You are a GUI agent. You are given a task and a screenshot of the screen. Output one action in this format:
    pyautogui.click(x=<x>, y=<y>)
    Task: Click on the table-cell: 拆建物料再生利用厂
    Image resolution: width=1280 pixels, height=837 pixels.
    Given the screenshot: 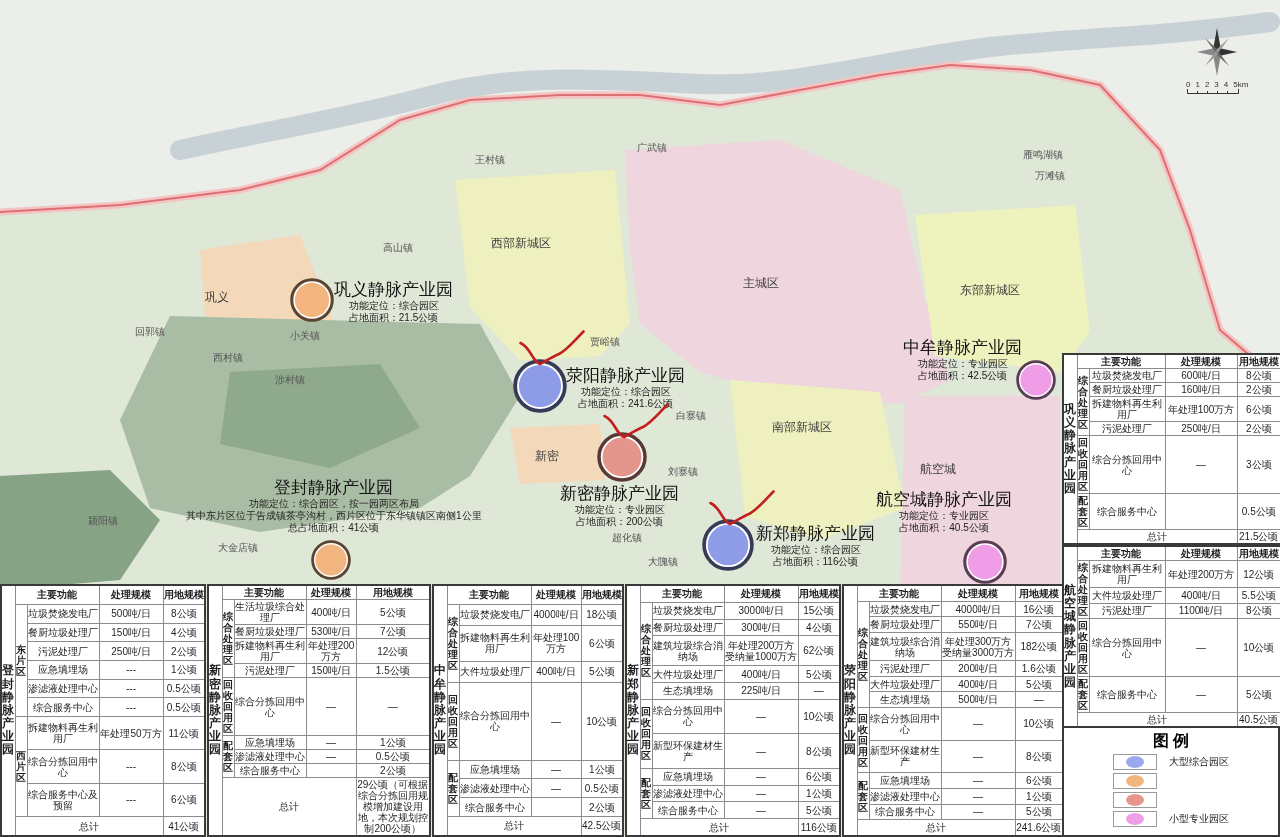 What is the action you would take?
    pyautogui.click(x=1127, y=574)
    